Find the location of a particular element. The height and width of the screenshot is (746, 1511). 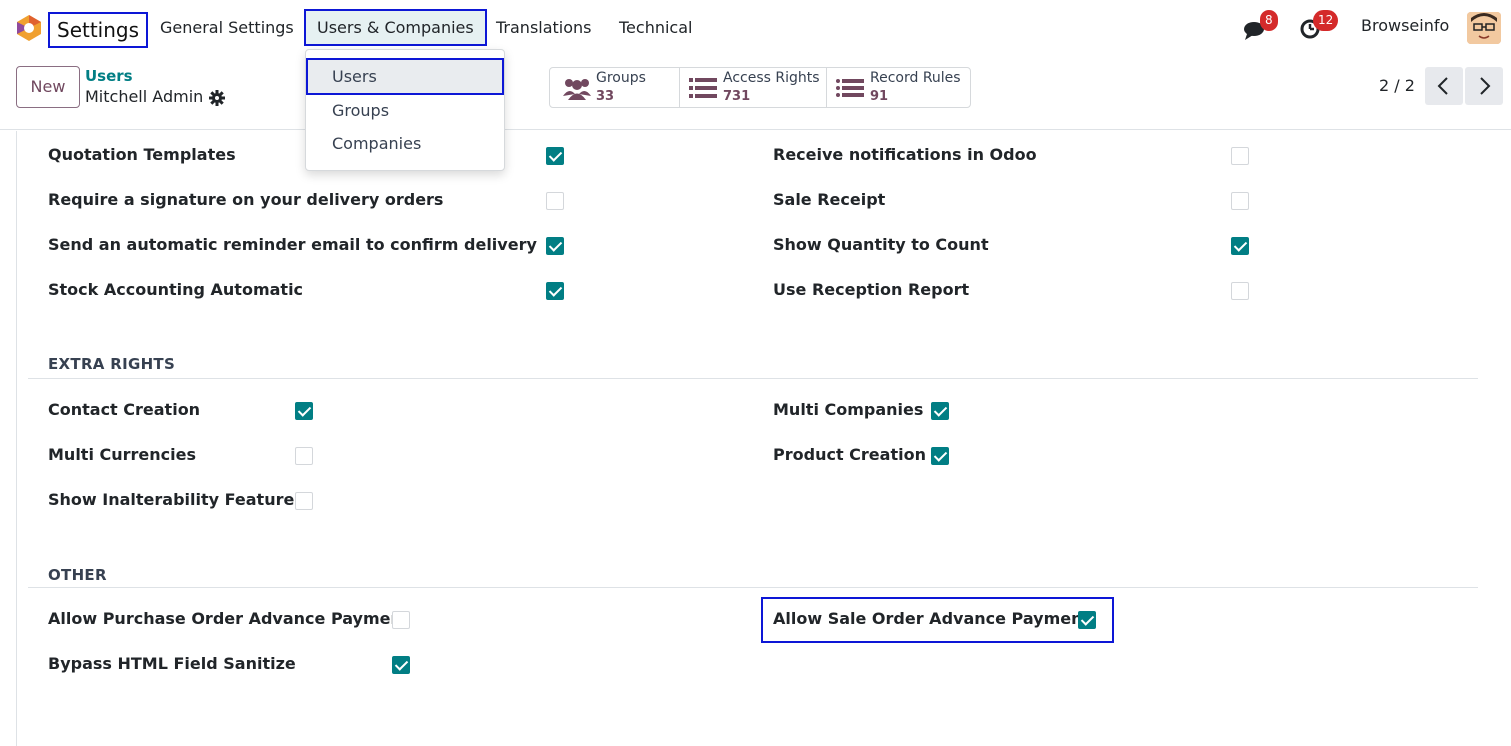

checkbox-multi-companies is located at coordinates (940, 411).